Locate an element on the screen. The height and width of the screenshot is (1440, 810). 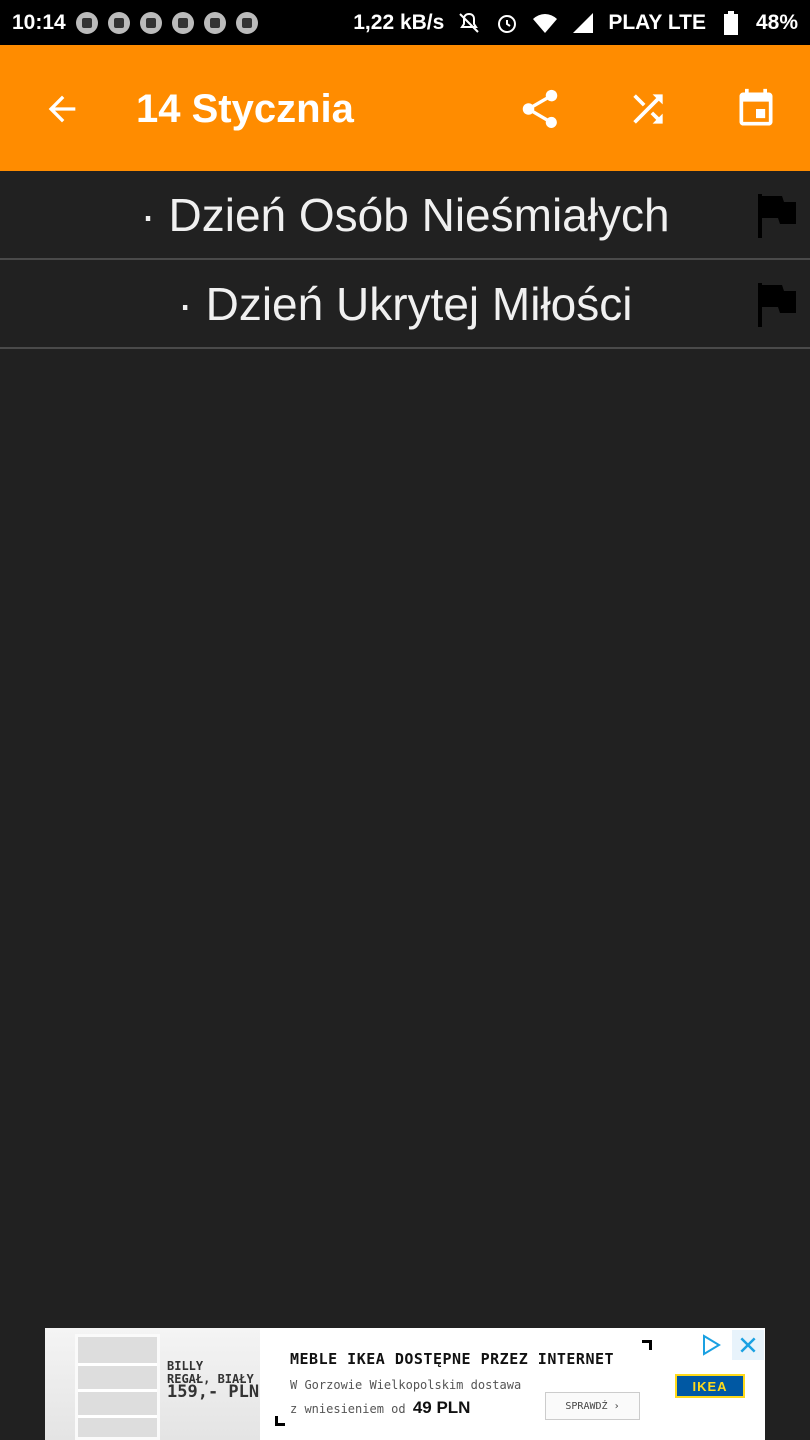
ad-choices-icon is located at coordinates (712, 1345).